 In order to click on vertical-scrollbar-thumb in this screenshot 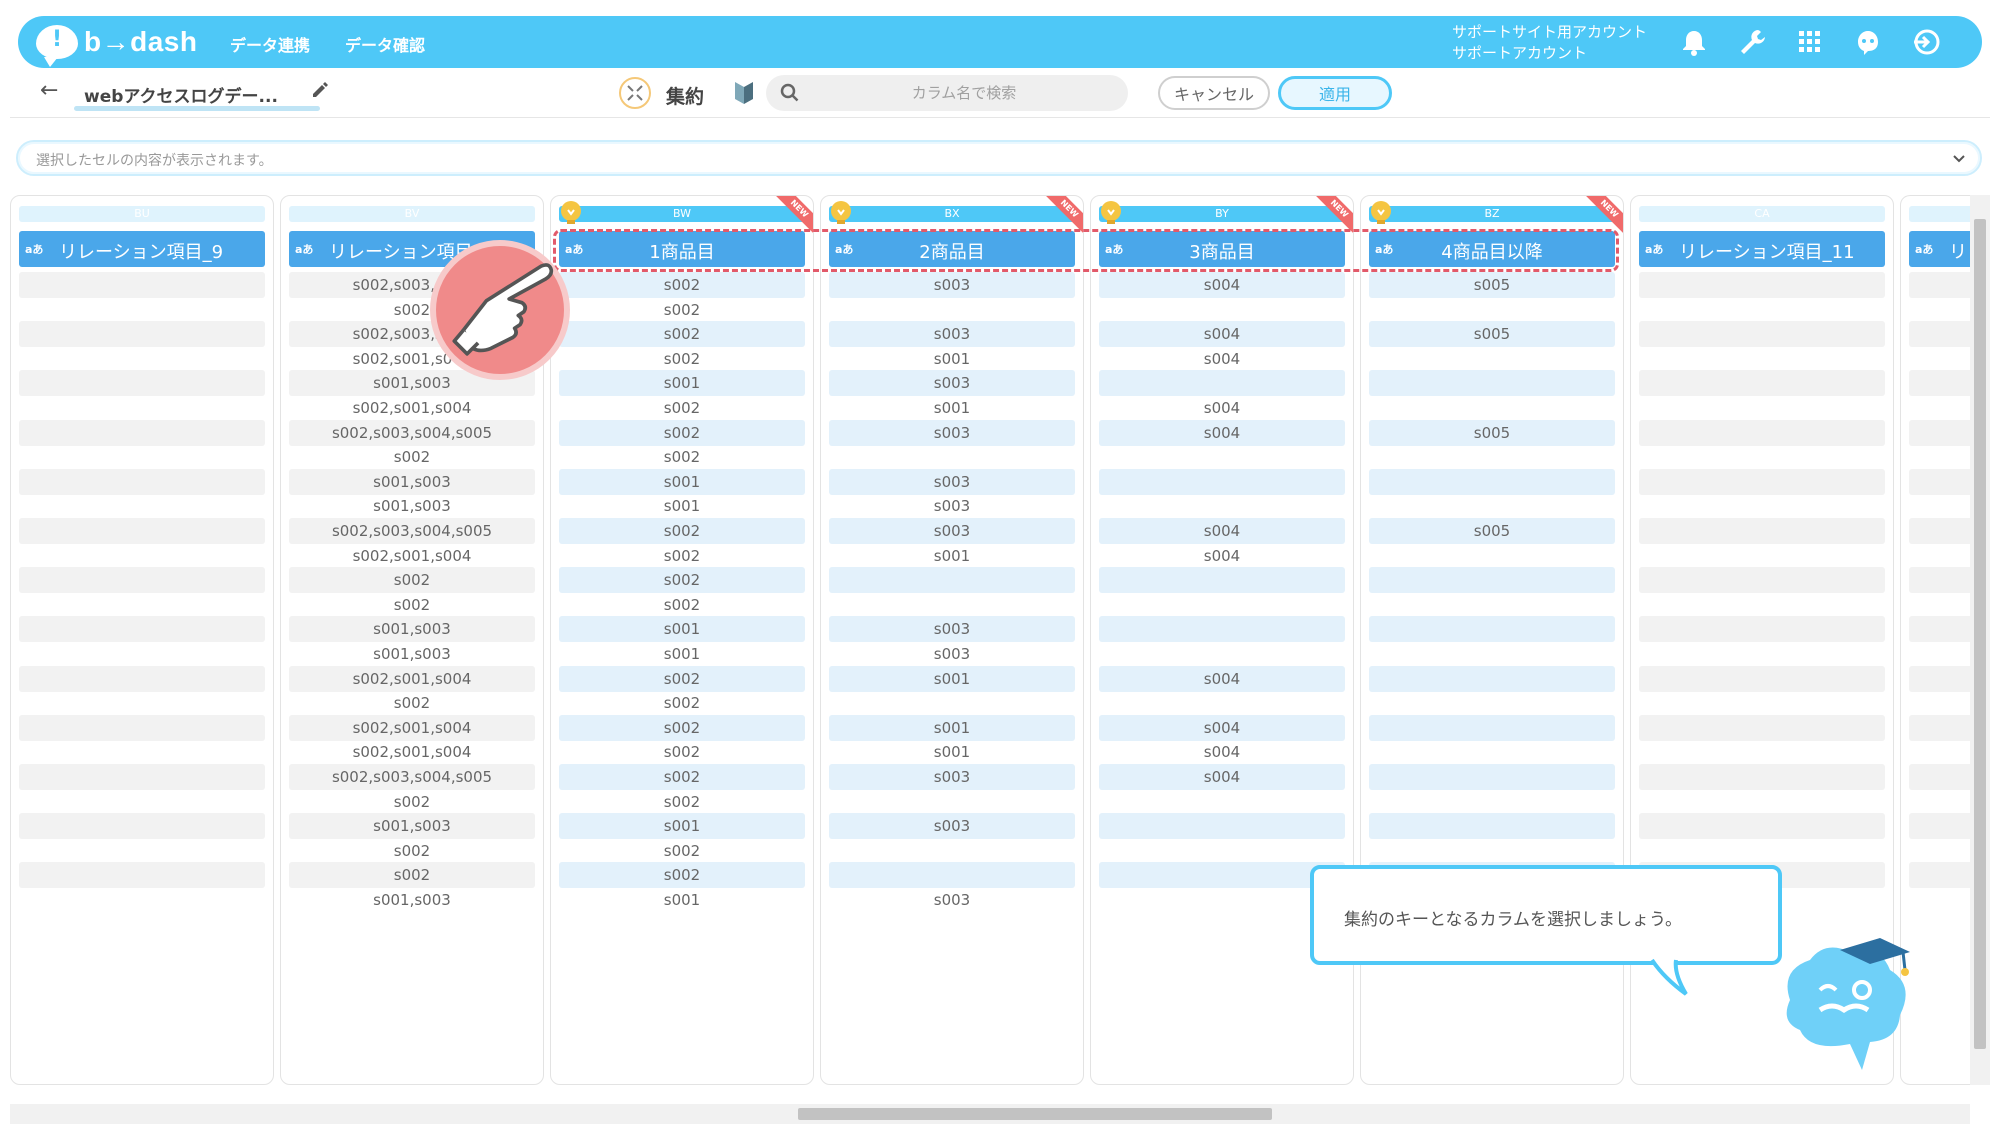, I will do `click(1980, 634)`.